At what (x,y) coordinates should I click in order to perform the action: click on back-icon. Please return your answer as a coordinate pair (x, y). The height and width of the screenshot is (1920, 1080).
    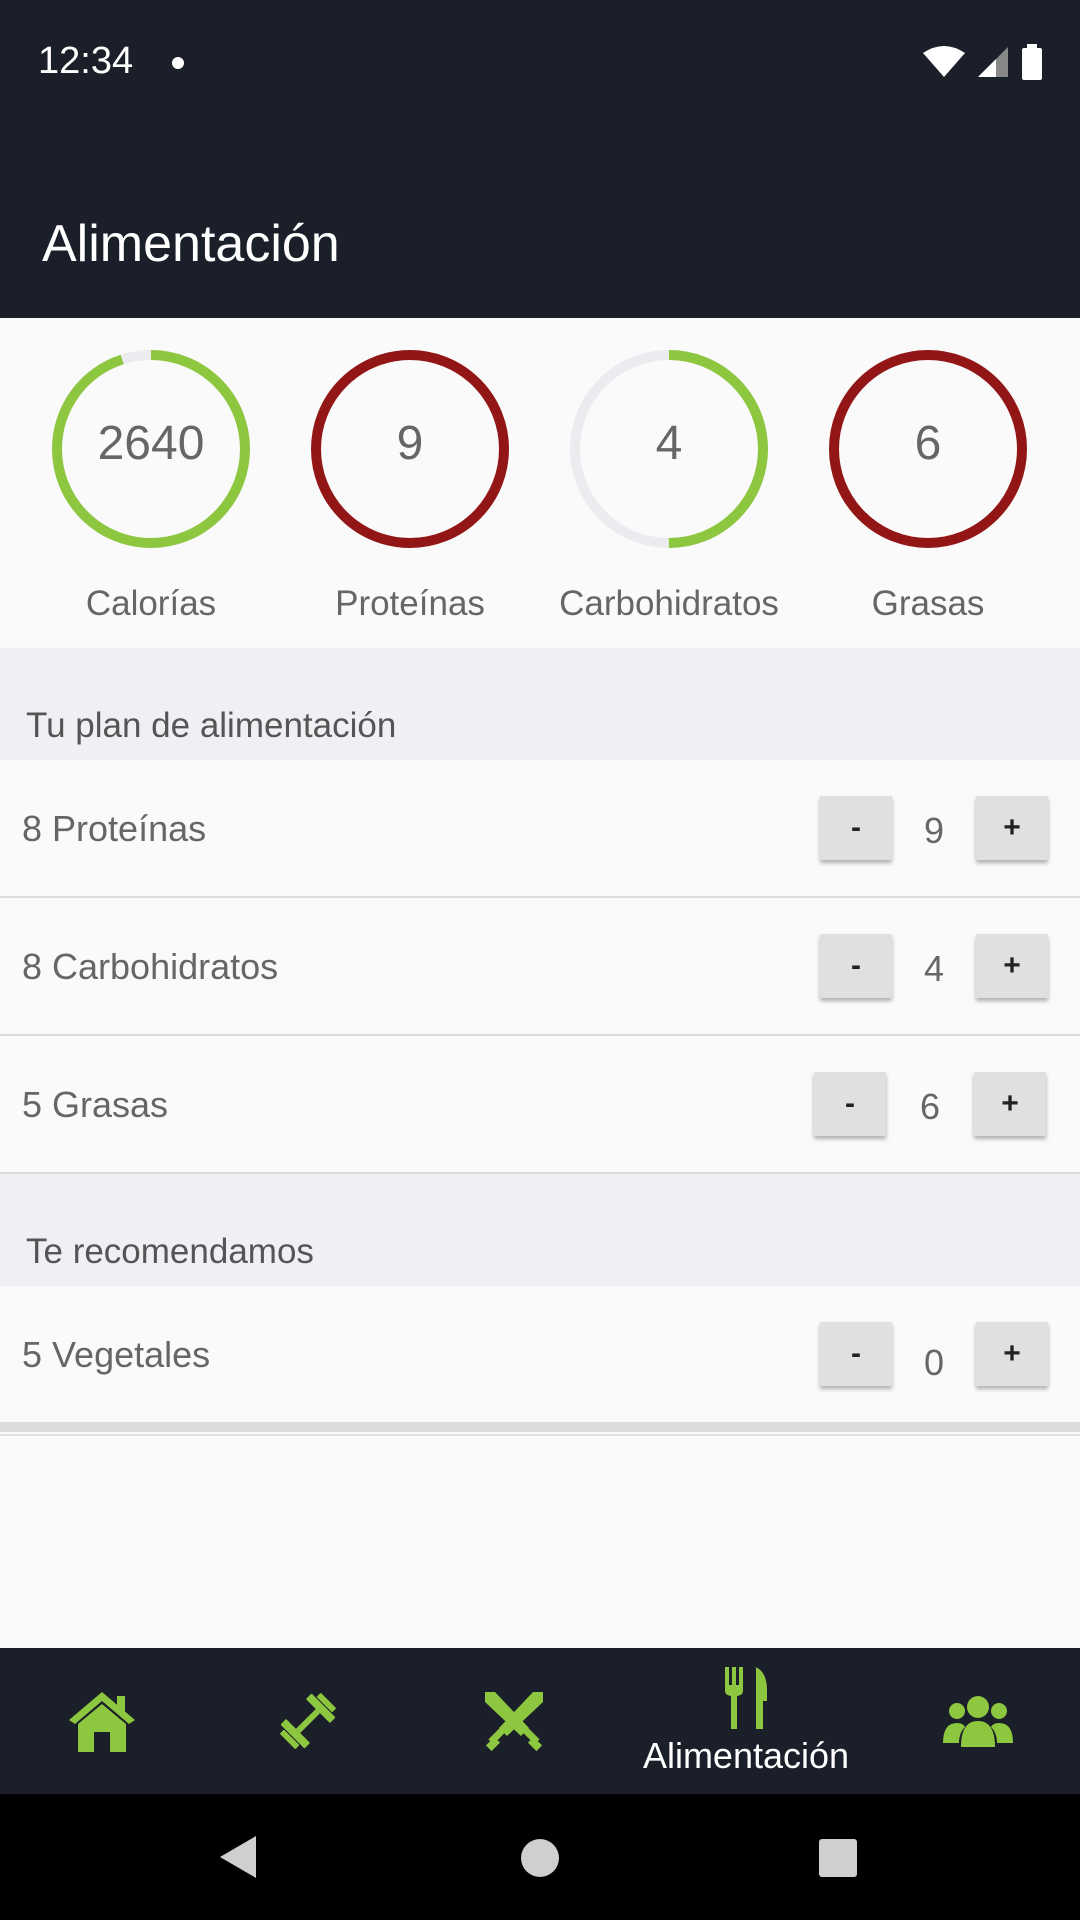
    Looking at the image, I should click on (238, 1857).